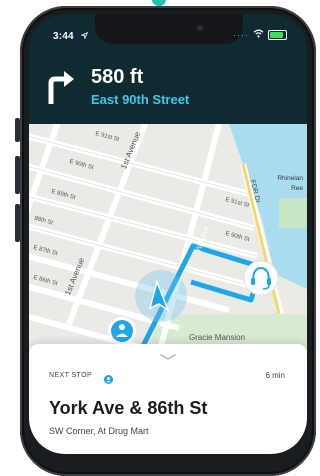 Image resolution: width=320 pixels, height=476 pixels. What do you see at coordinates (241, 35) in the screenshot?
I see `cellular-signal-icon: ····` at bounding box center [241, 35].